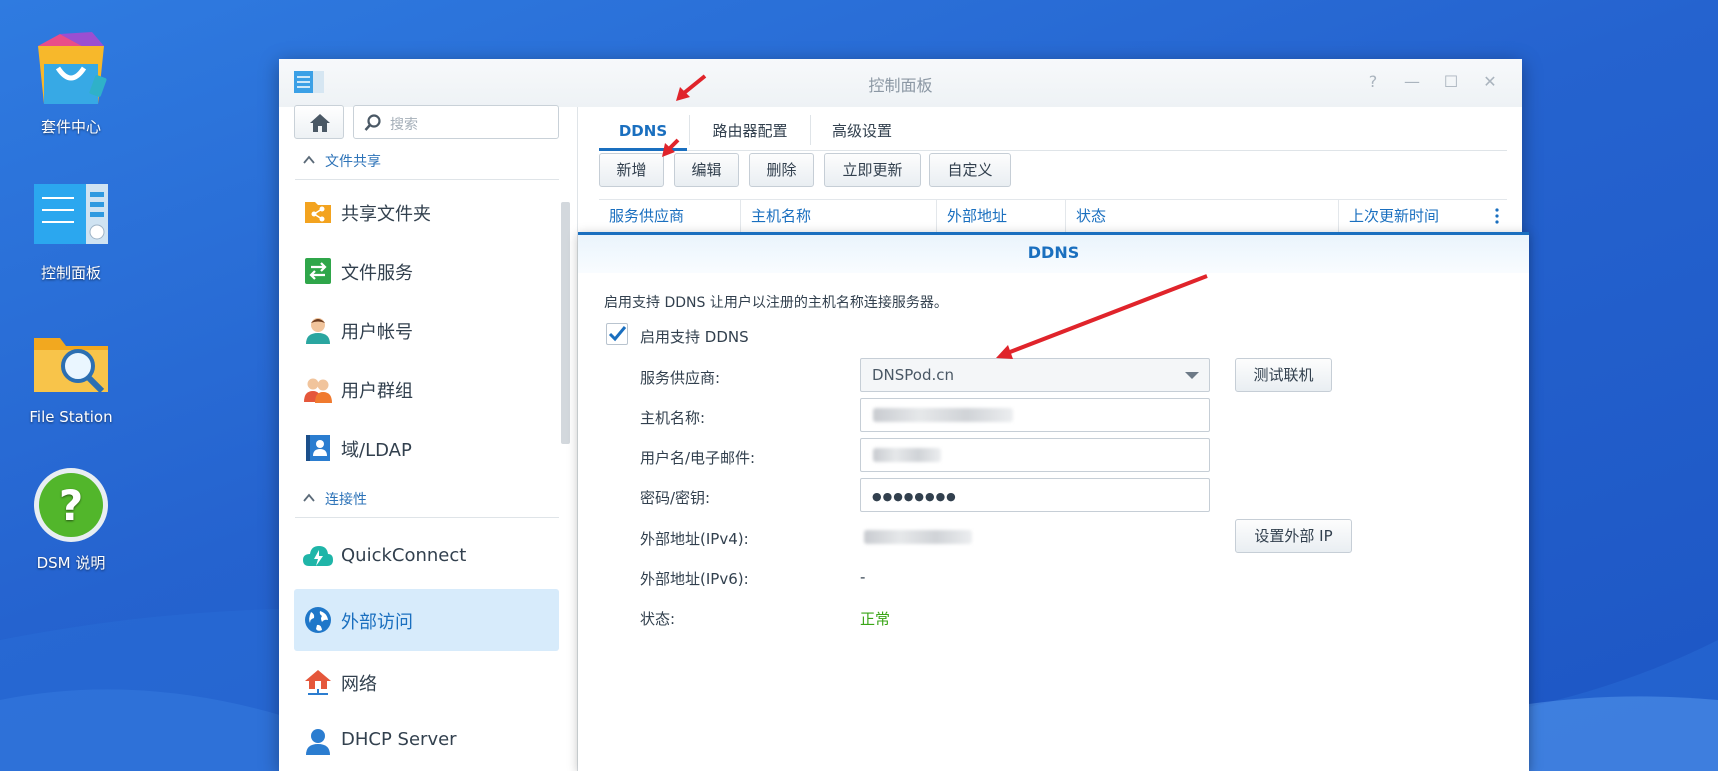 This screenshot has width=1718, height=771. I want to click on sidebar-item-external-access: 外部访问, so click(426, 620).